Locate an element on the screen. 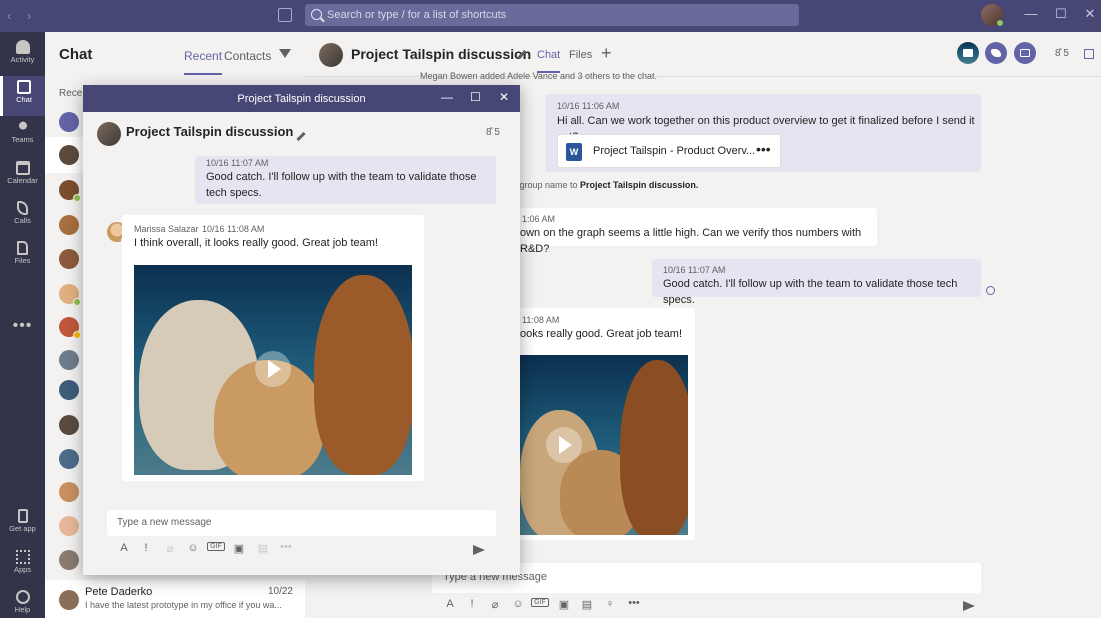 The image size is (1101, 618). rail-teams: Teams is located at coordinates (22, 136).